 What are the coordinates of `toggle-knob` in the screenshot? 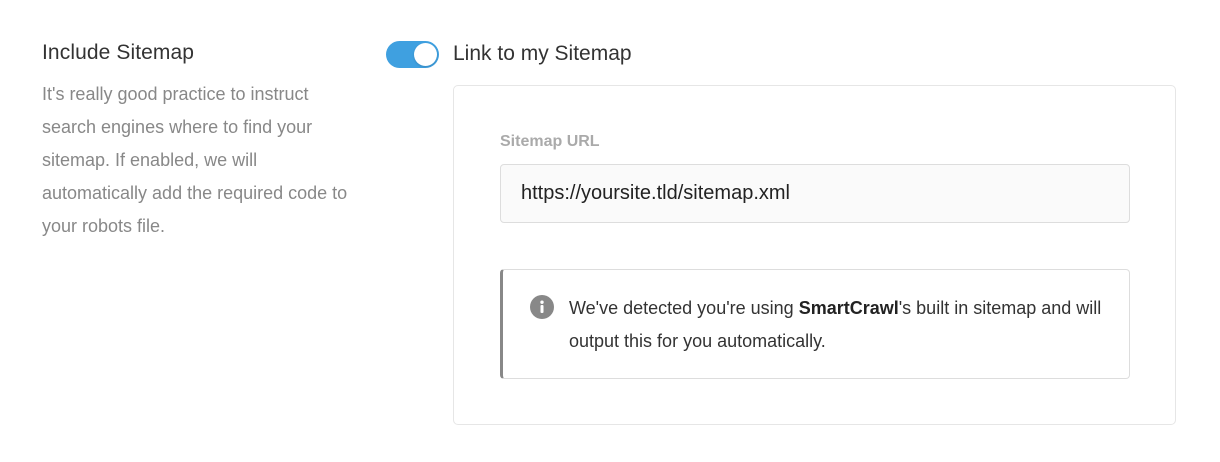 It's located at (425, 54).